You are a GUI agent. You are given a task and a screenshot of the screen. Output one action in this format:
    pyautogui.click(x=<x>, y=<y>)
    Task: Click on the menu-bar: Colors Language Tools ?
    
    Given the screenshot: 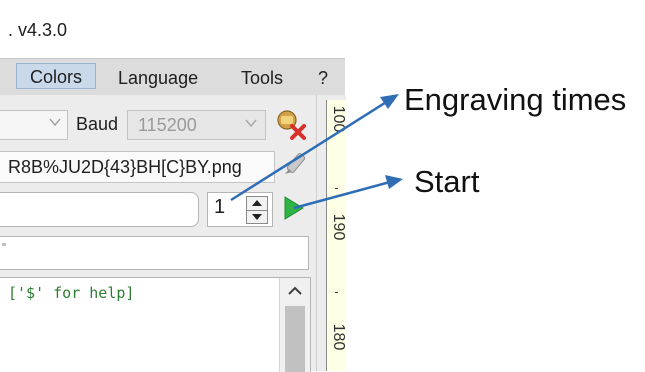 What is the action you would take?
    pyautogui.click(x=172, y=77)
    